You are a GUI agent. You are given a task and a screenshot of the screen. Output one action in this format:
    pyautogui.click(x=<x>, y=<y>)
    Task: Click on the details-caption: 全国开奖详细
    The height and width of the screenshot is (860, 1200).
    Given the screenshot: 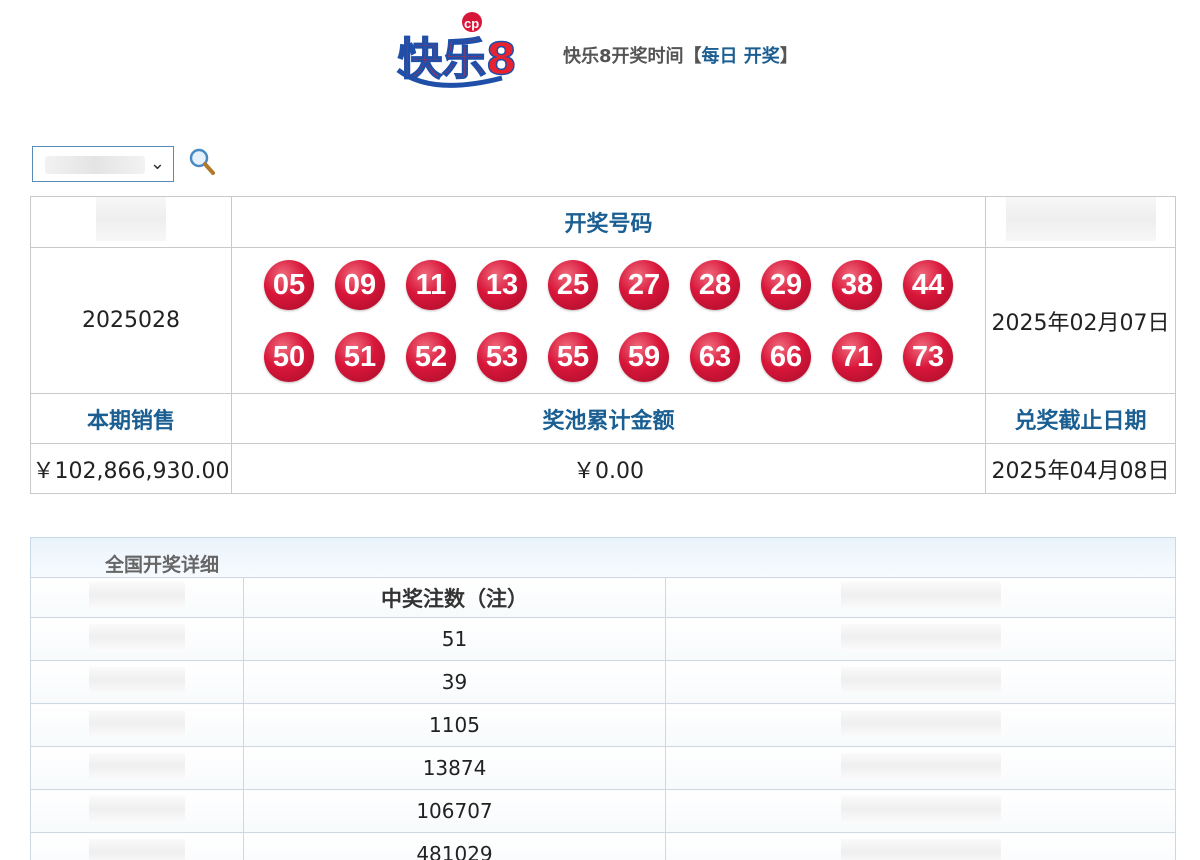 What is the action you would take?
    pyautogui.click(x=603, y=557)
    